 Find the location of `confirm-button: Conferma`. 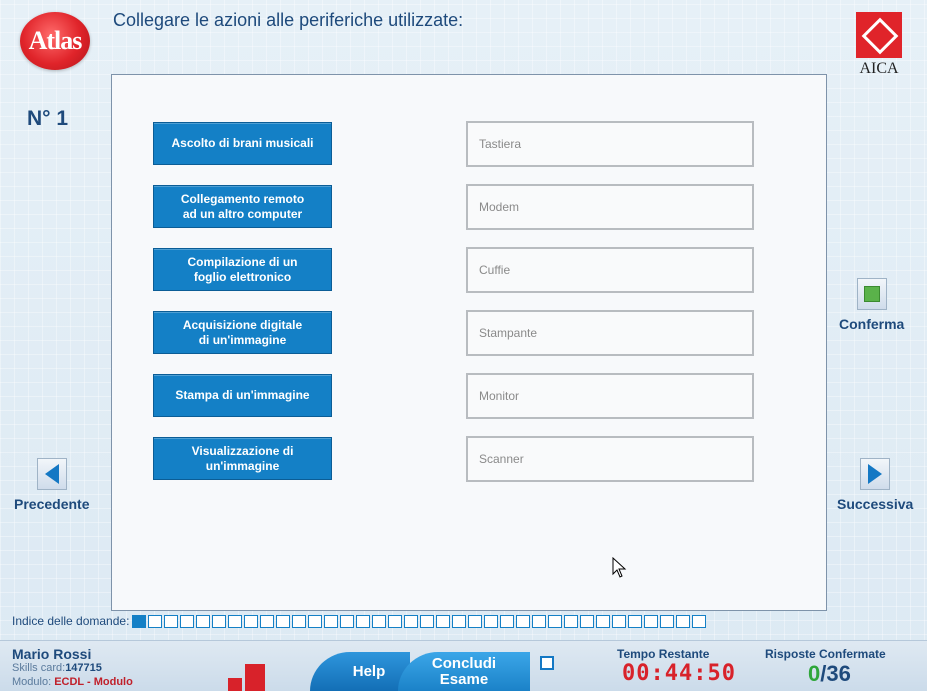

confirm-button: Conferma is located at coordinates (871, 305).